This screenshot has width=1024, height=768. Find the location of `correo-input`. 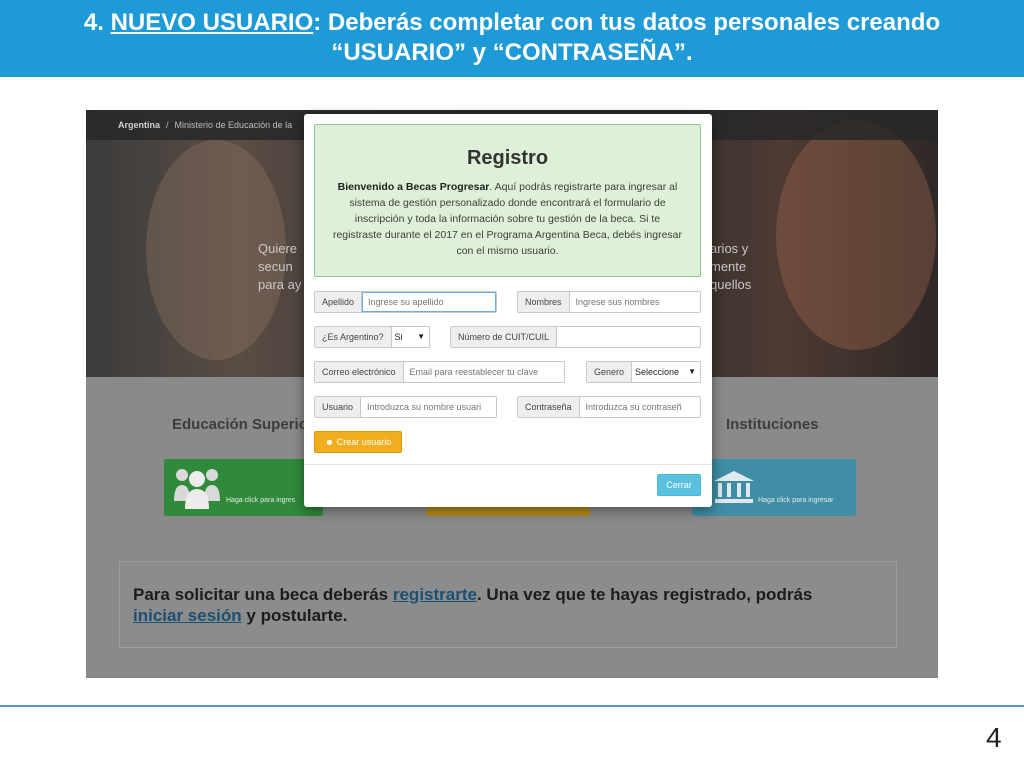

correo-input is located at coordinates (483, 372).